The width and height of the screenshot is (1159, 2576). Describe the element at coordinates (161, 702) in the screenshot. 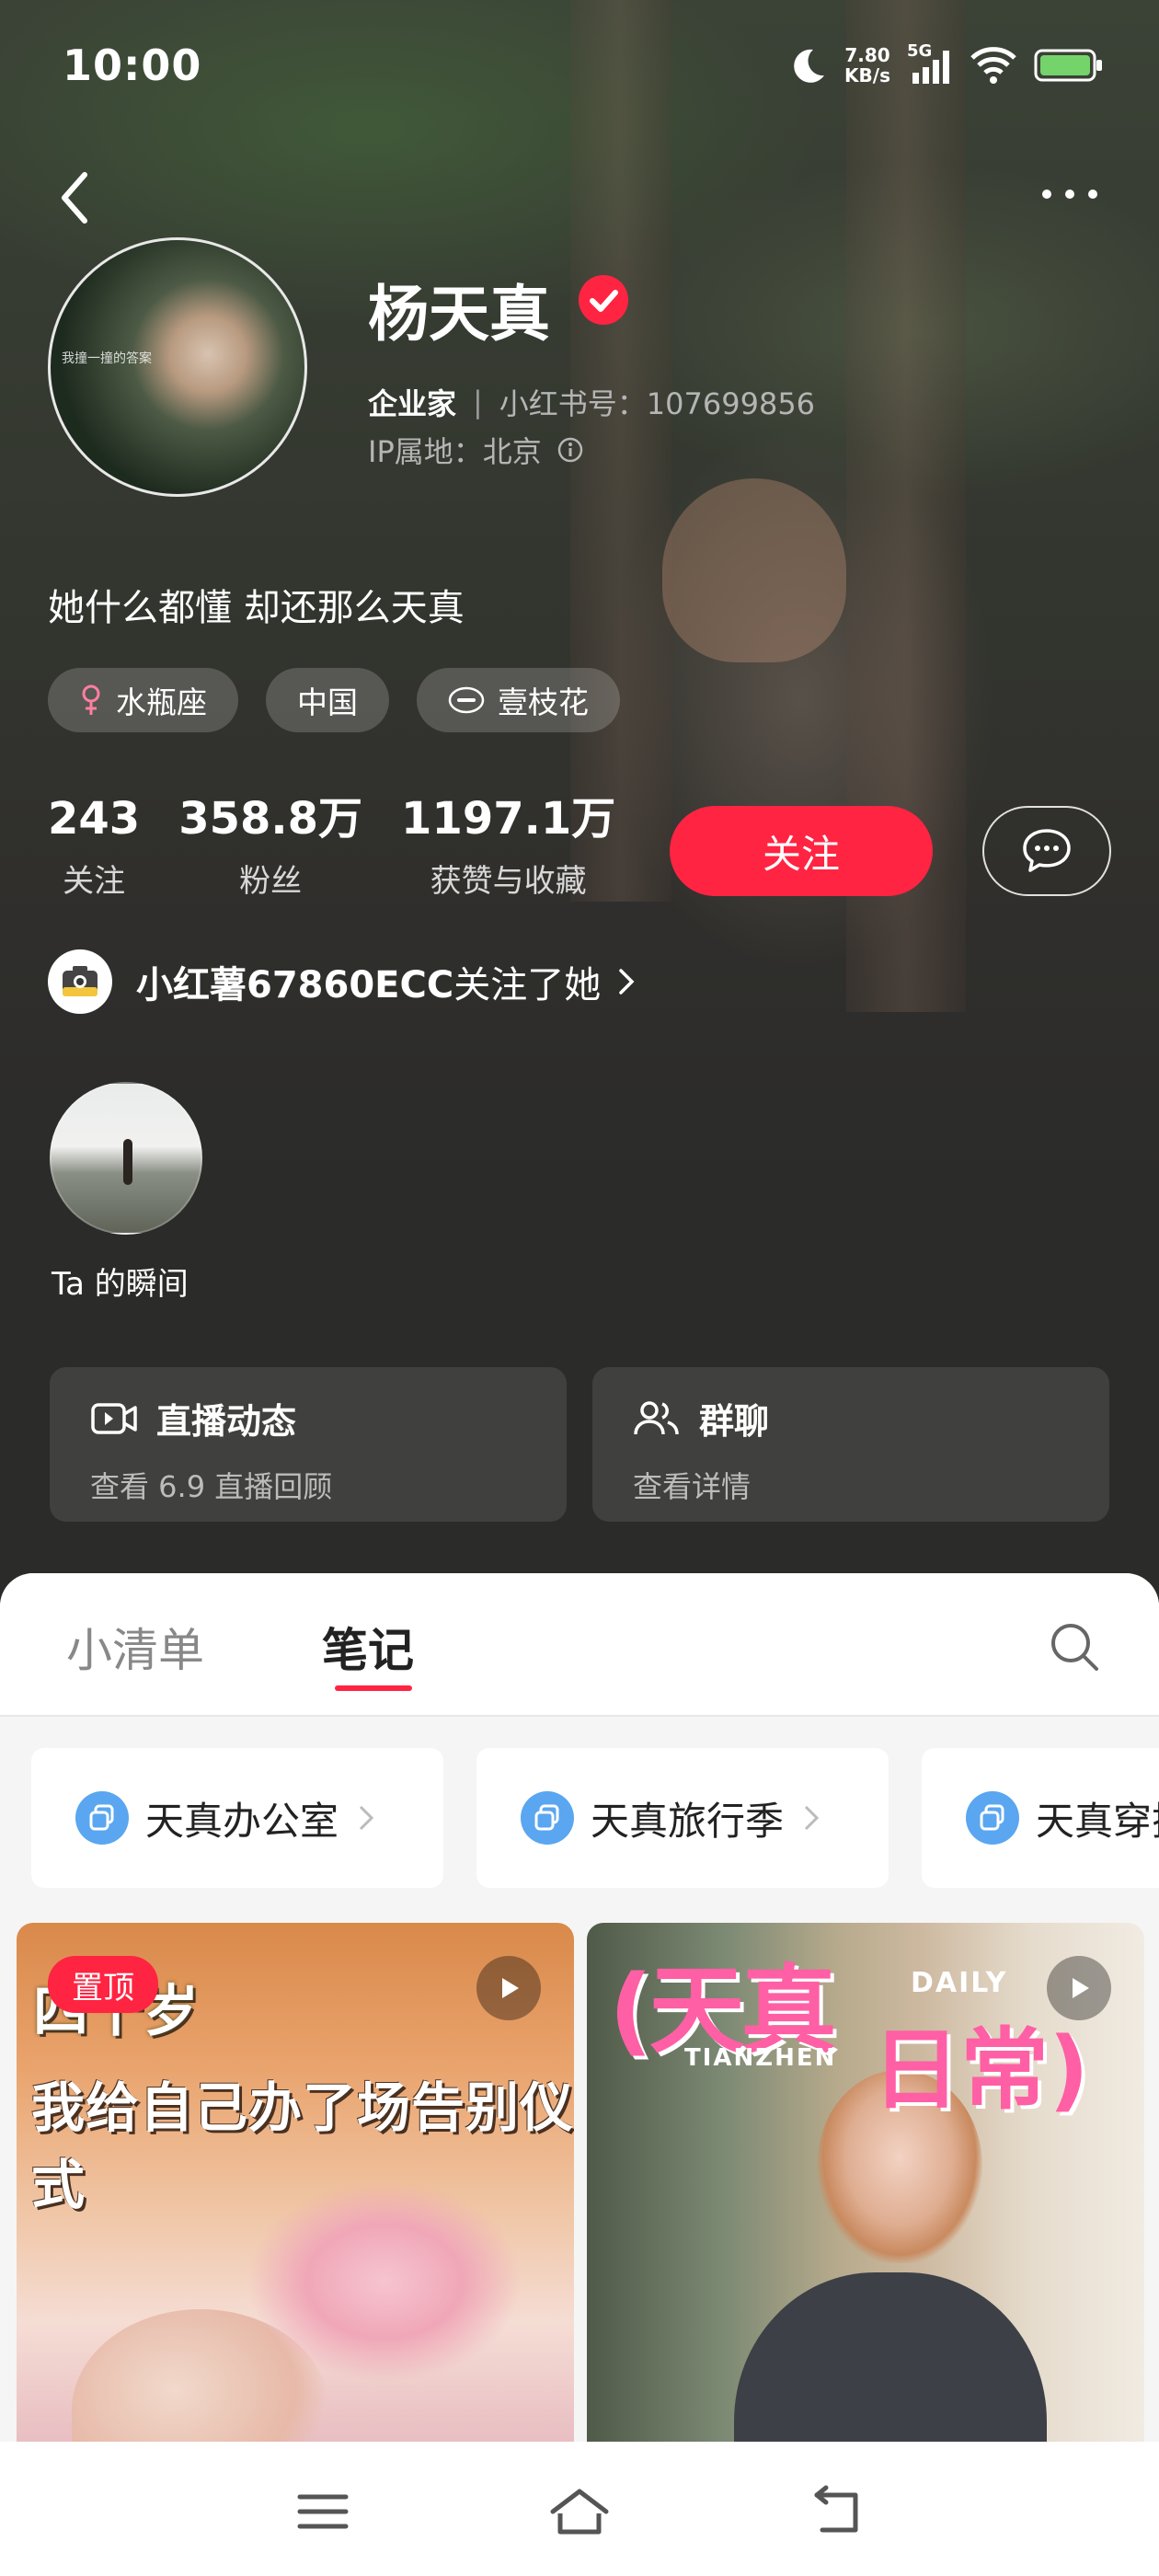

I see `tag-label: 水瓶座` at that location.